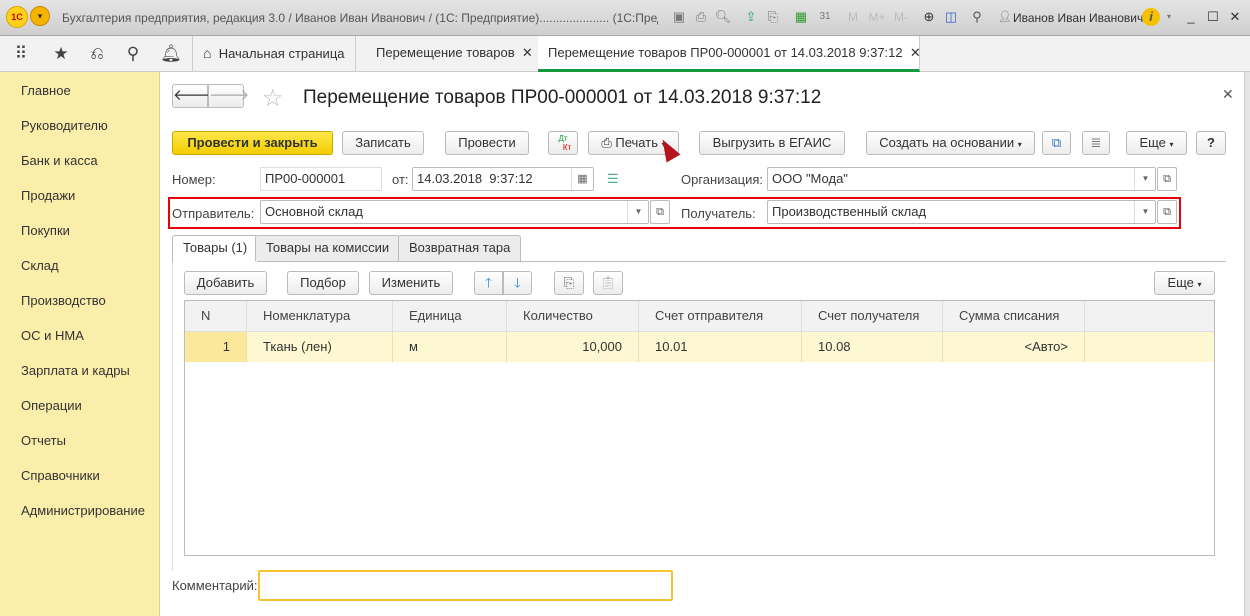 This screenshot has height=616, width=1250. I want to click on post-and-close-button: Провести и закрыть, so click(252, 143).